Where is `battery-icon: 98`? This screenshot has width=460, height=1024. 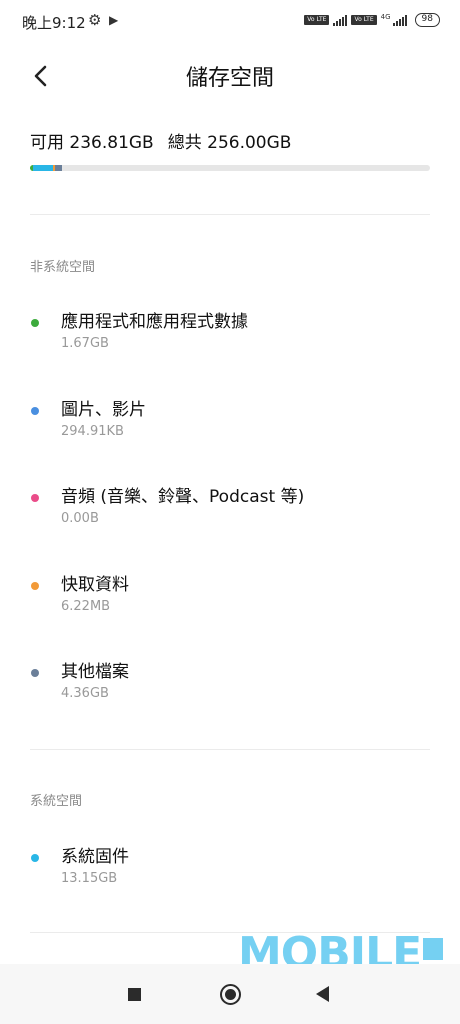
battery-icon: 98 is located at coordinates (427, 20).